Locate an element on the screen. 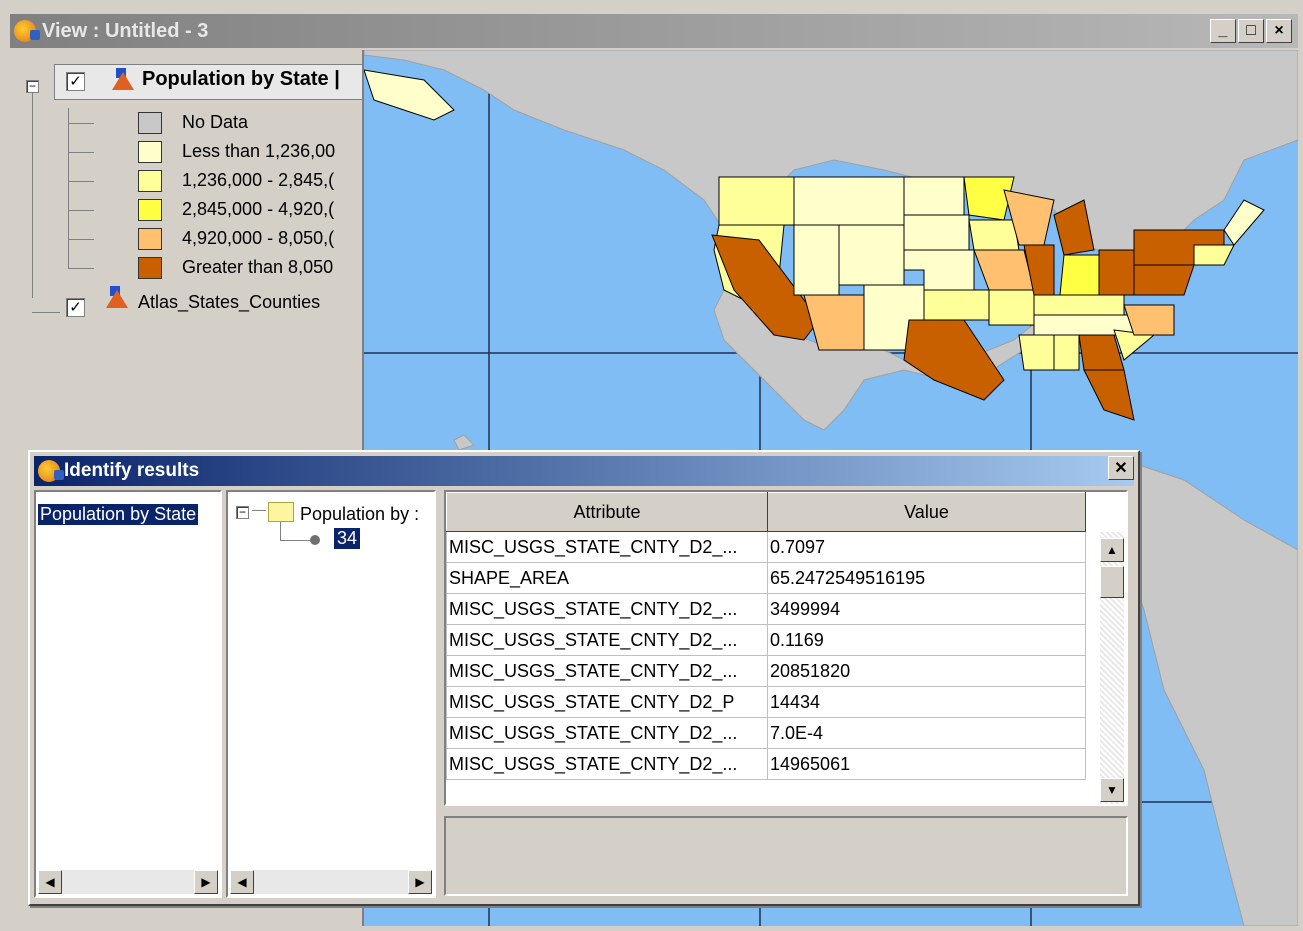 The height and width of the screenshot is (931, 1303). legend-label: 2,845,000 - 4,920,( is located at coordinates (258, 209).